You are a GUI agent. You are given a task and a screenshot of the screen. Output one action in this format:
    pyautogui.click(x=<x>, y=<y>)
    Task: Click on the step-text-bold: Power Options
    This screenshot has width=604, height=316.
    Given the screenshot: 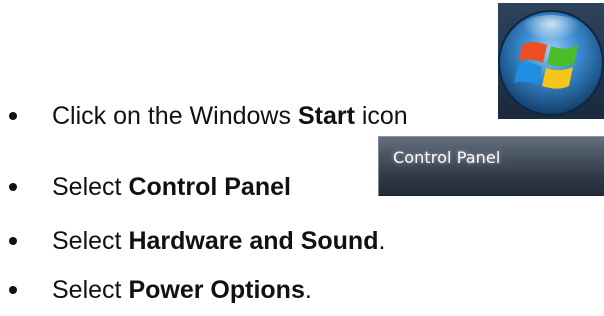 What is the action you would take?
    pyautogui.click(x=216, y=290)
    